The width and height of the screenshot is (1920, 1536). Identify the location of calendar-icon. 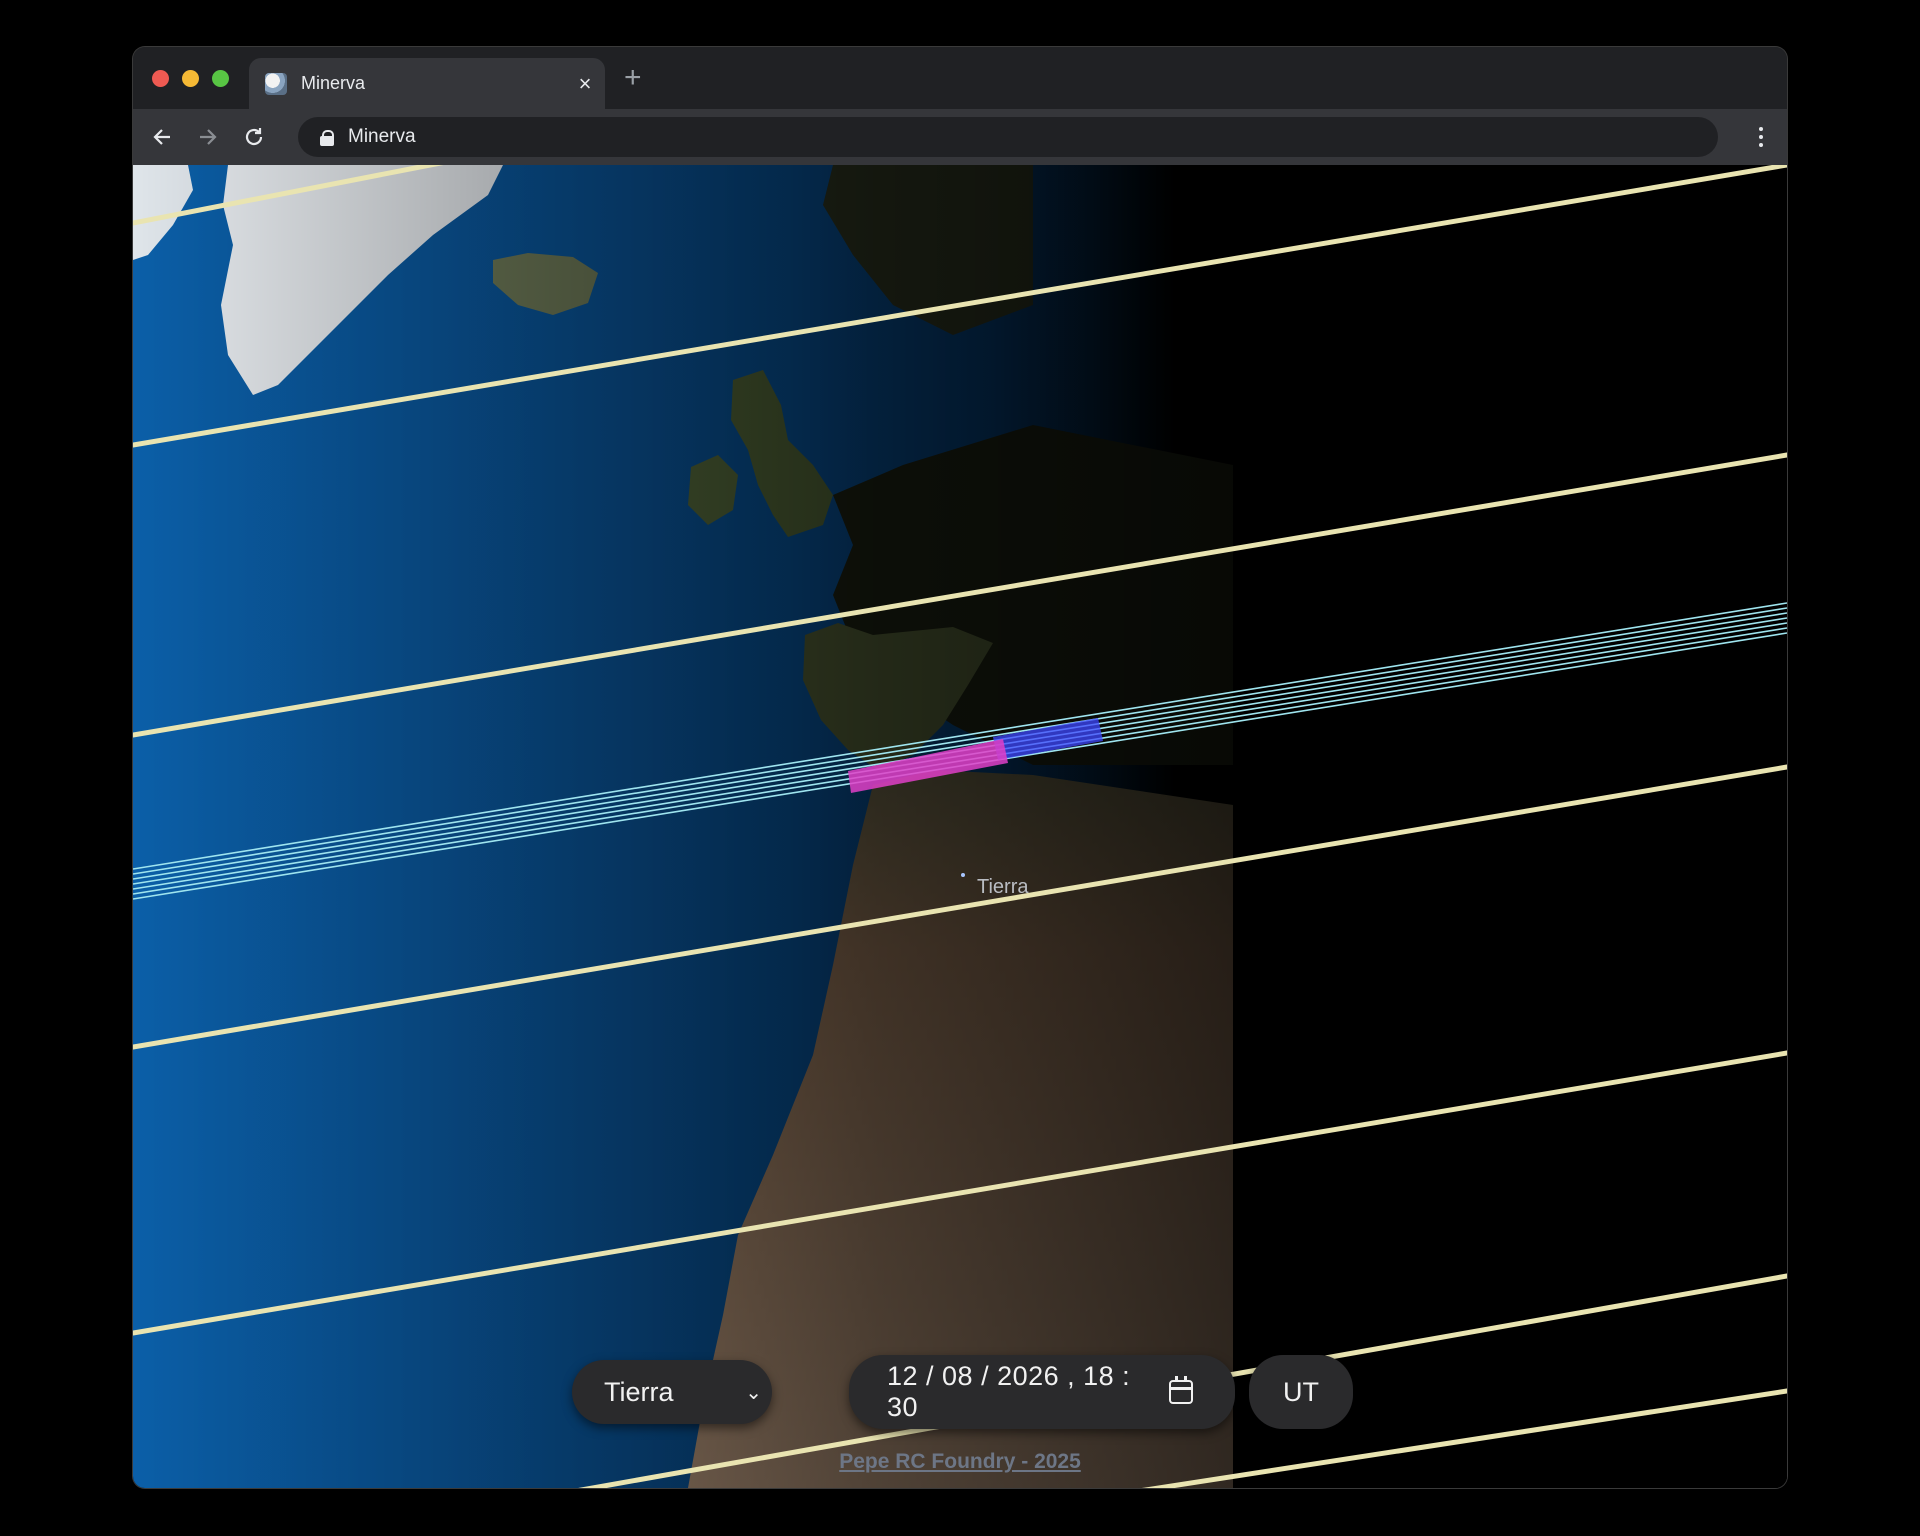
(1181, 1390).